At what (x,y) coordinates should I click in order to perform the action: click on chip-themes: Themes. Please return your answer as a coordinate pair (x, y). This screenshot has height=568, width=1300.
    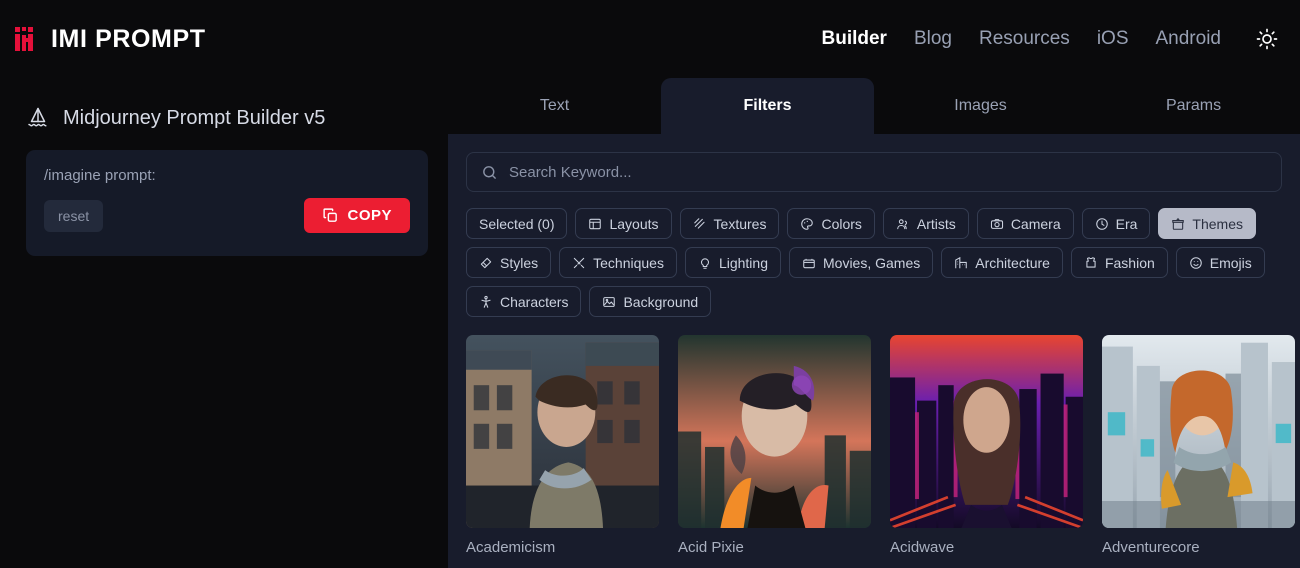
    Looking at the image, I should click on (1207, 223).